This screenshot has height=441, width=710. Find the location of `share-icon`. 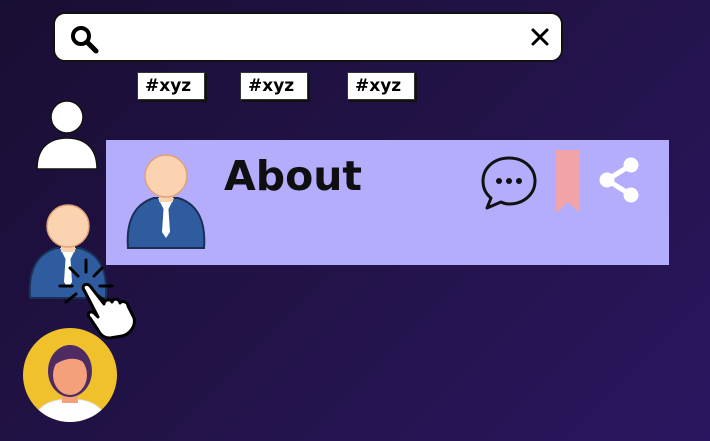

share-icon is located at coordinates (619, 180).